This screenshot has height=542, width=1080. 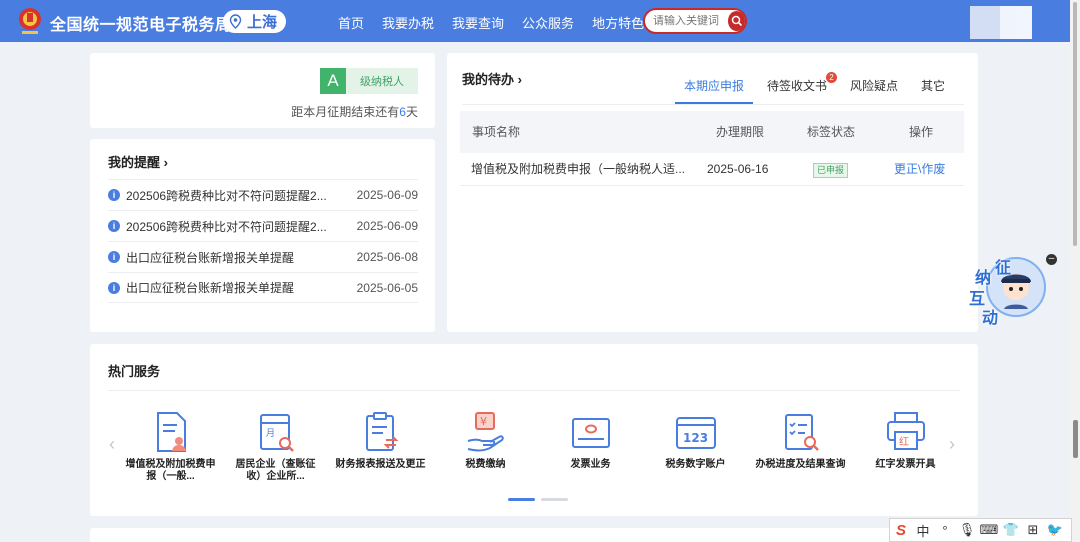 What do you see at coordinates (1075, 124) in the screenshot?
I see `scrollbar-thumb` at bounding box center [1075, 124].